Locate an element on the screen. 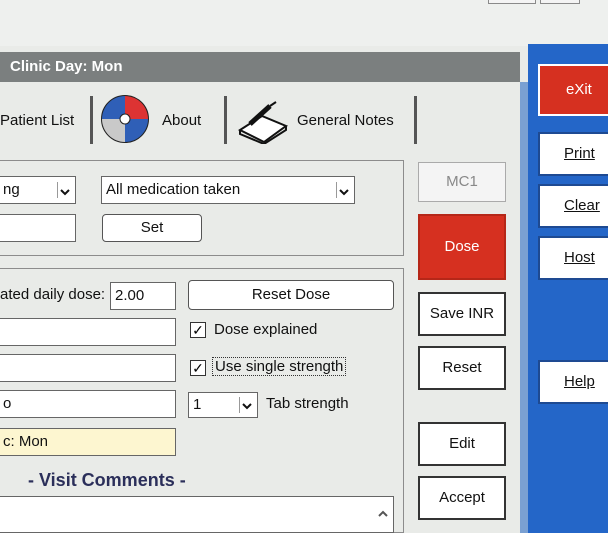 This screenshot has height=533, width=608. dose-explained-label: Dose explained is located at coordinates (266, 329).